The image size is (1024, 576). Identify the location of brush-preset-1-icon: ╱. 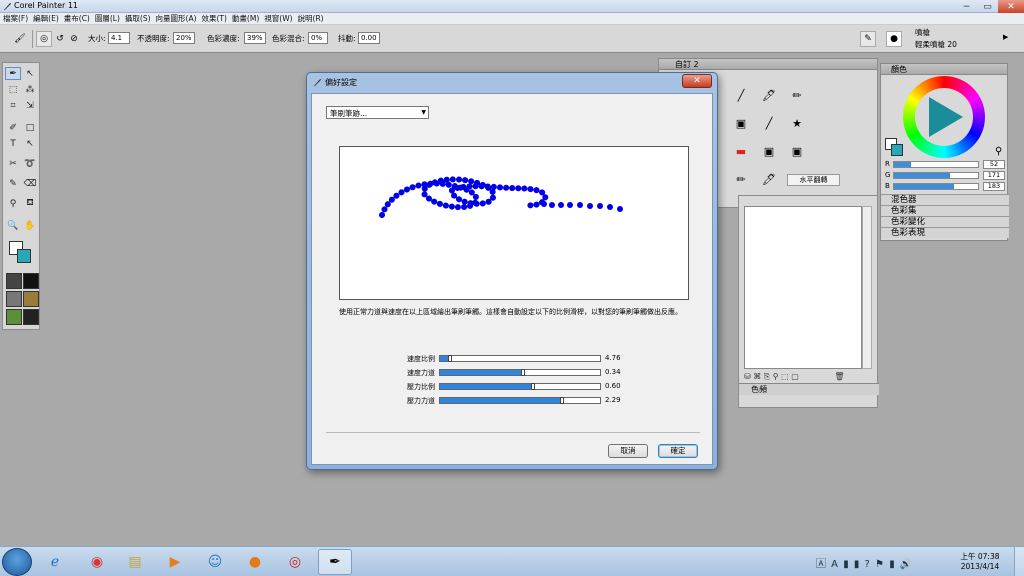
(741, 95).